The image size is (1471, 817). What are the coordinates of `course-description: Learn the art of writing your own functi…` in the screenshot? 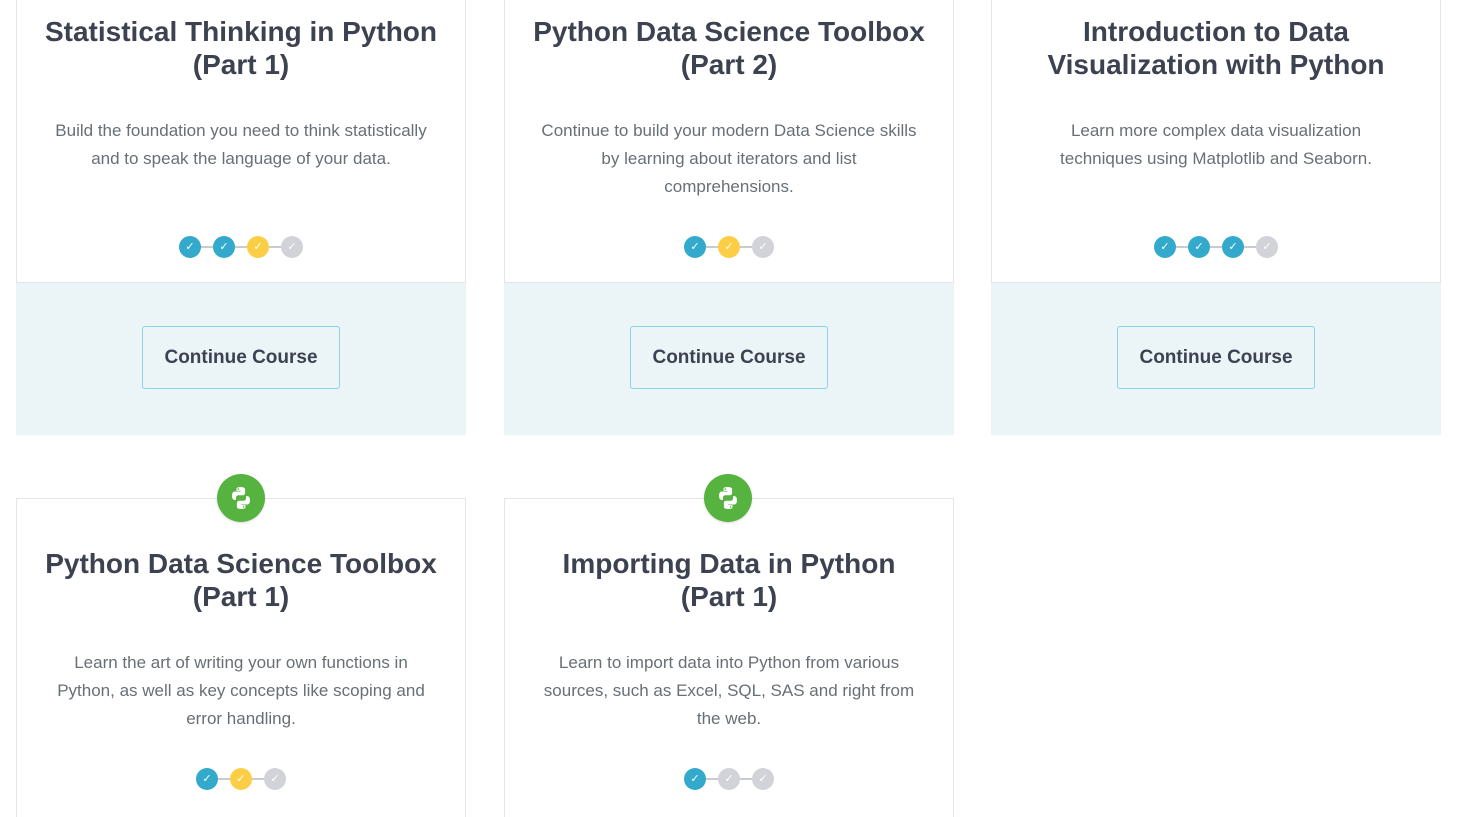 It's located at (241, 690).